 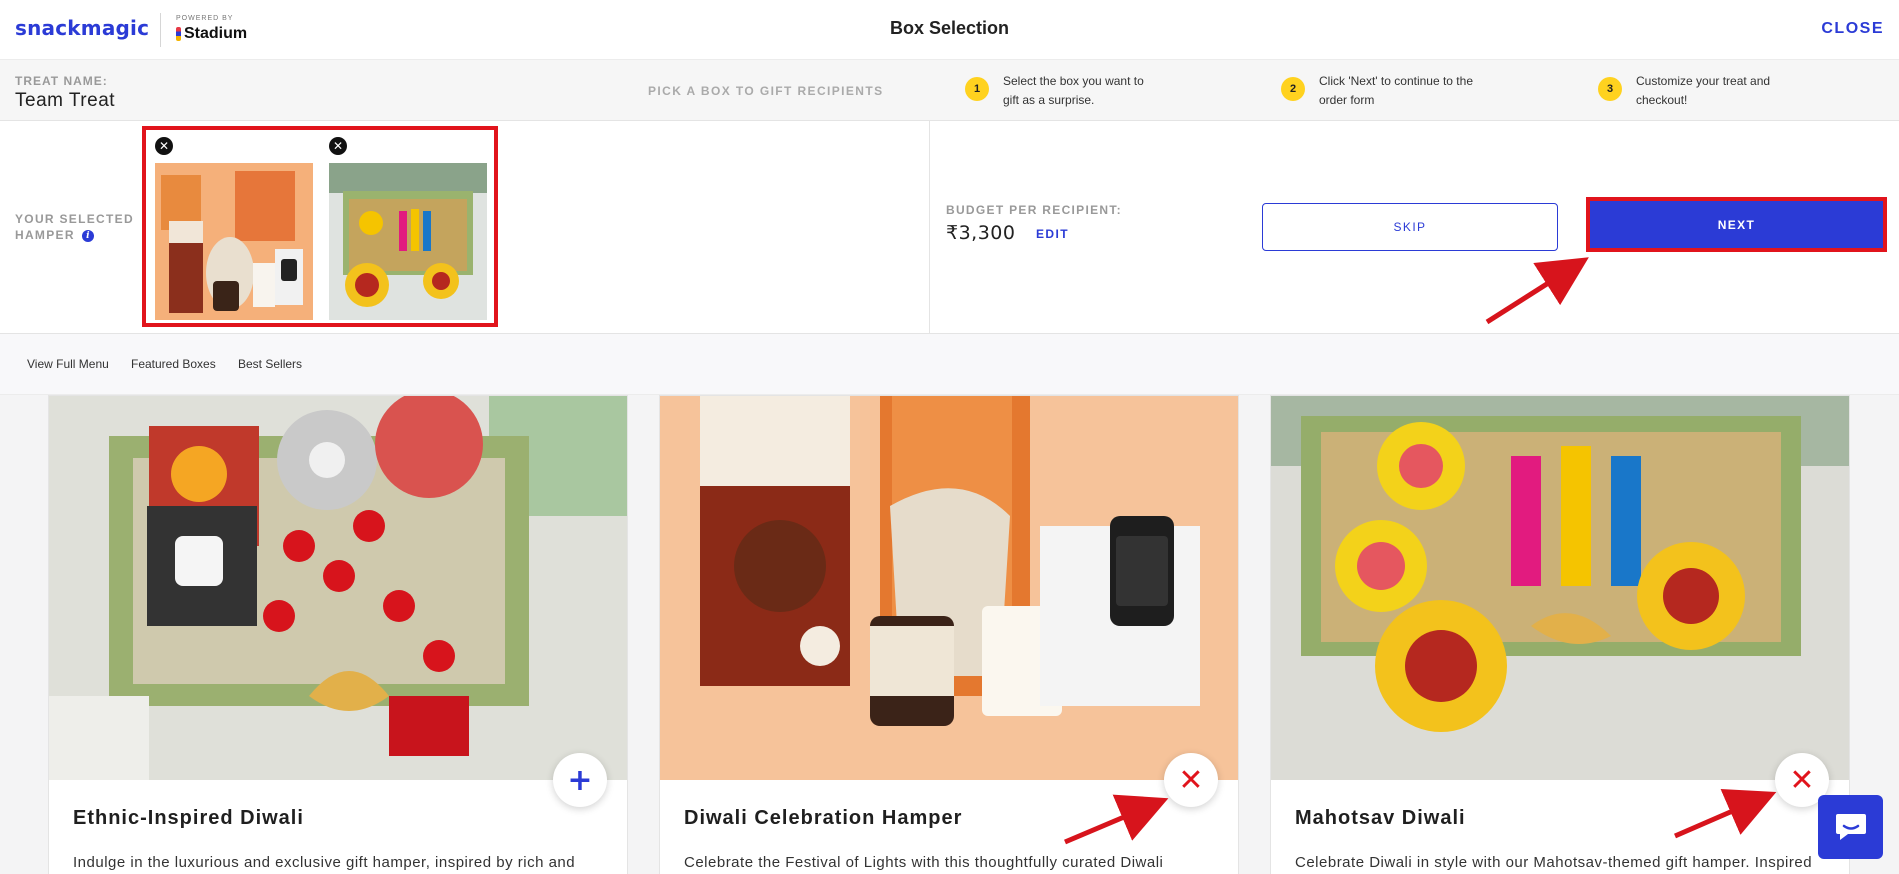 What do you see at coordinates (45, 235) in the screenshot?
I see `selected-hamper-label-line2: HAMPER` at bounding box center [45, 235].